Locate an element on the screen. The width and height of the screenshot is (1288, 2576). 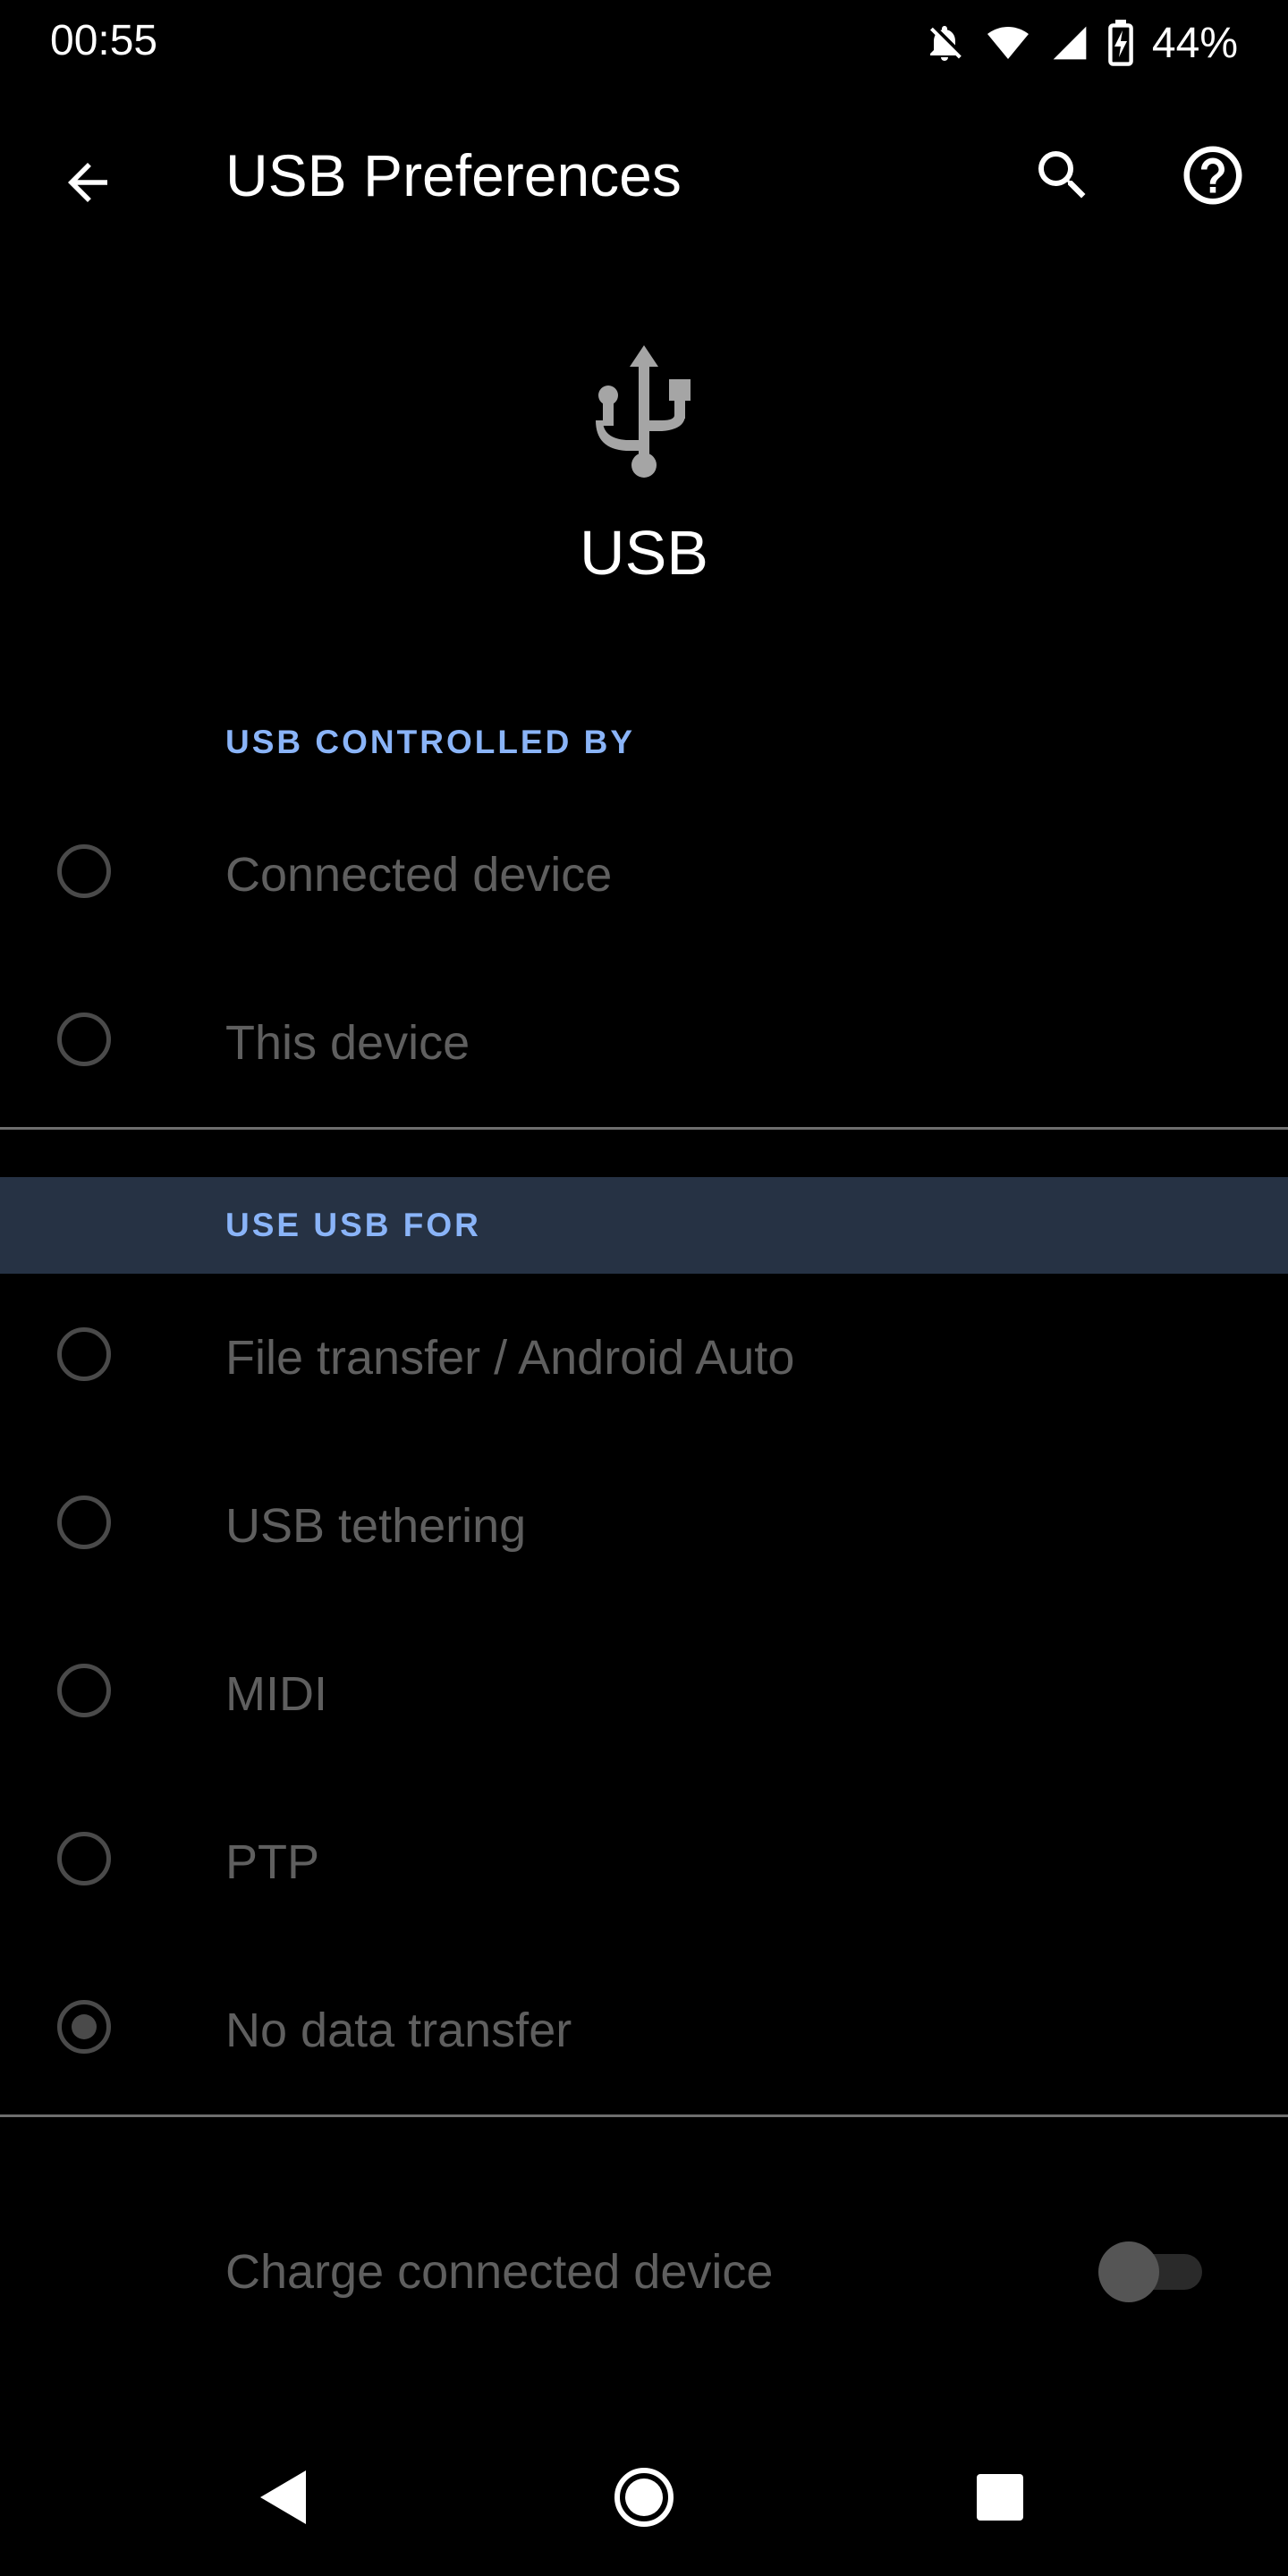
nav-back-icon is located at coordinates (283, 2497).